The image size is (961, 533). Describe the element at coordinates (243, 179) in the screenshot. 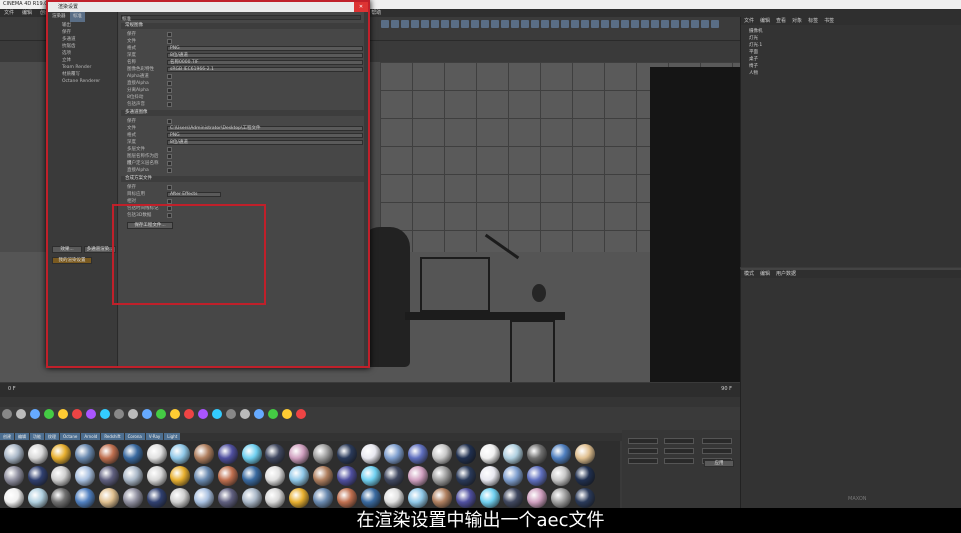

I see `section-header: 合成方案文件` at that location.